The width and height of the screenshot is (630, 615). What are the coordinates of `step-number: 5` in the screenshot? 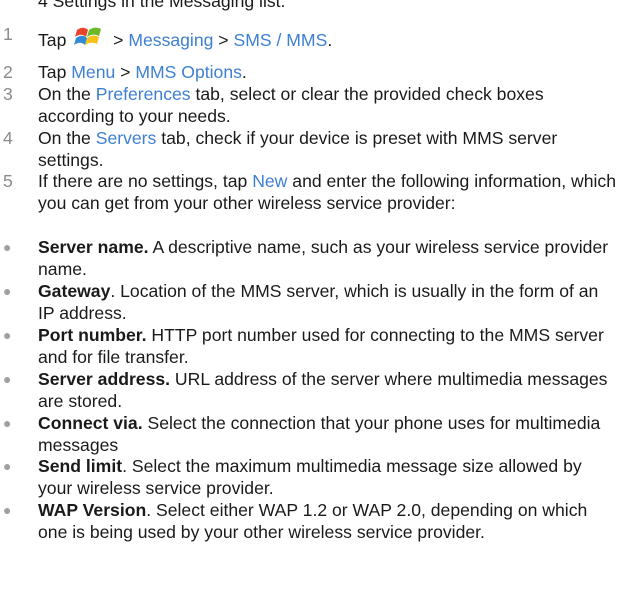 It's located at (8, 181).